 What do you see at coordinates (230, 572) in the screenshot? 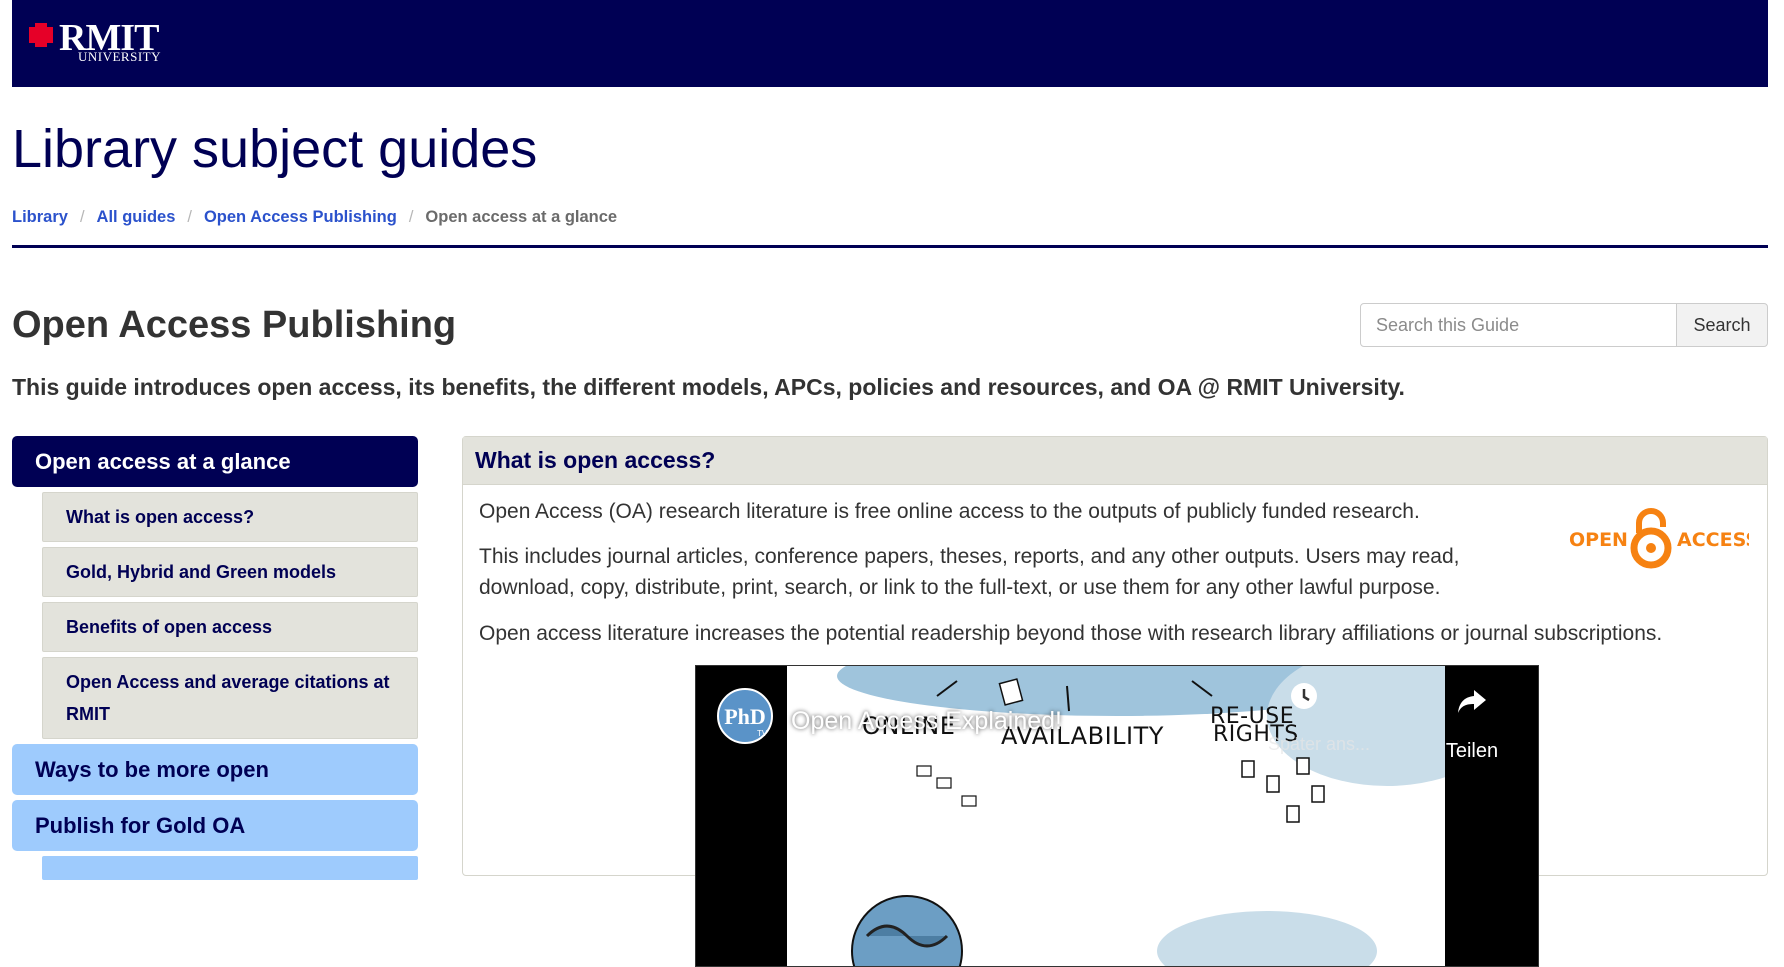
I see `nav-subitem-models: Gold, Hybrid and Green models` at bounding box center [230, 572].